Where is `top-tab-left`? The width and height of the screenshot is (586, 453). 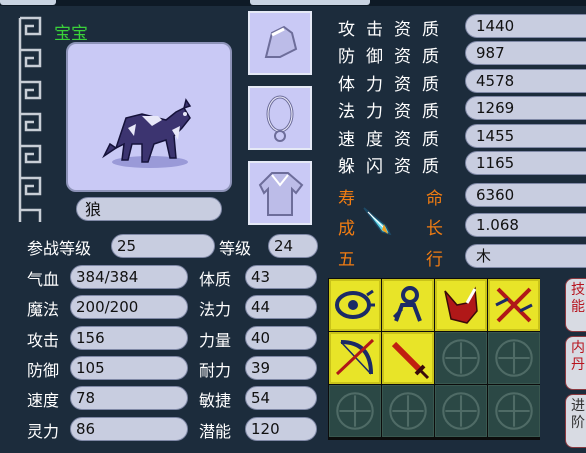 top-tab-left is located at coordinates (28, 2).